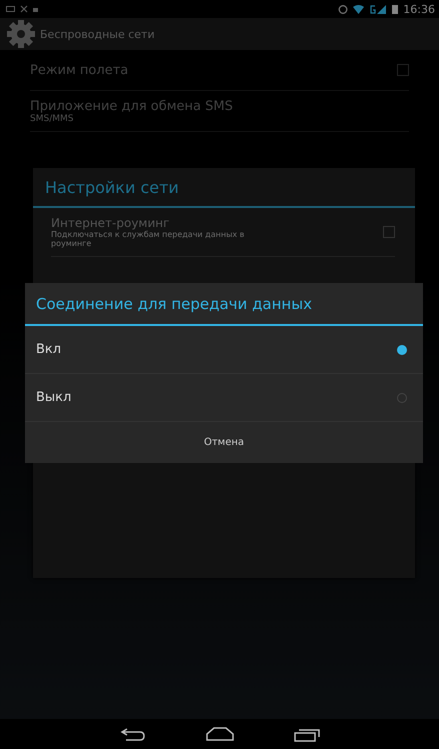 The image size is (439, 749). I want to click on home-icon, so click(220, 734).